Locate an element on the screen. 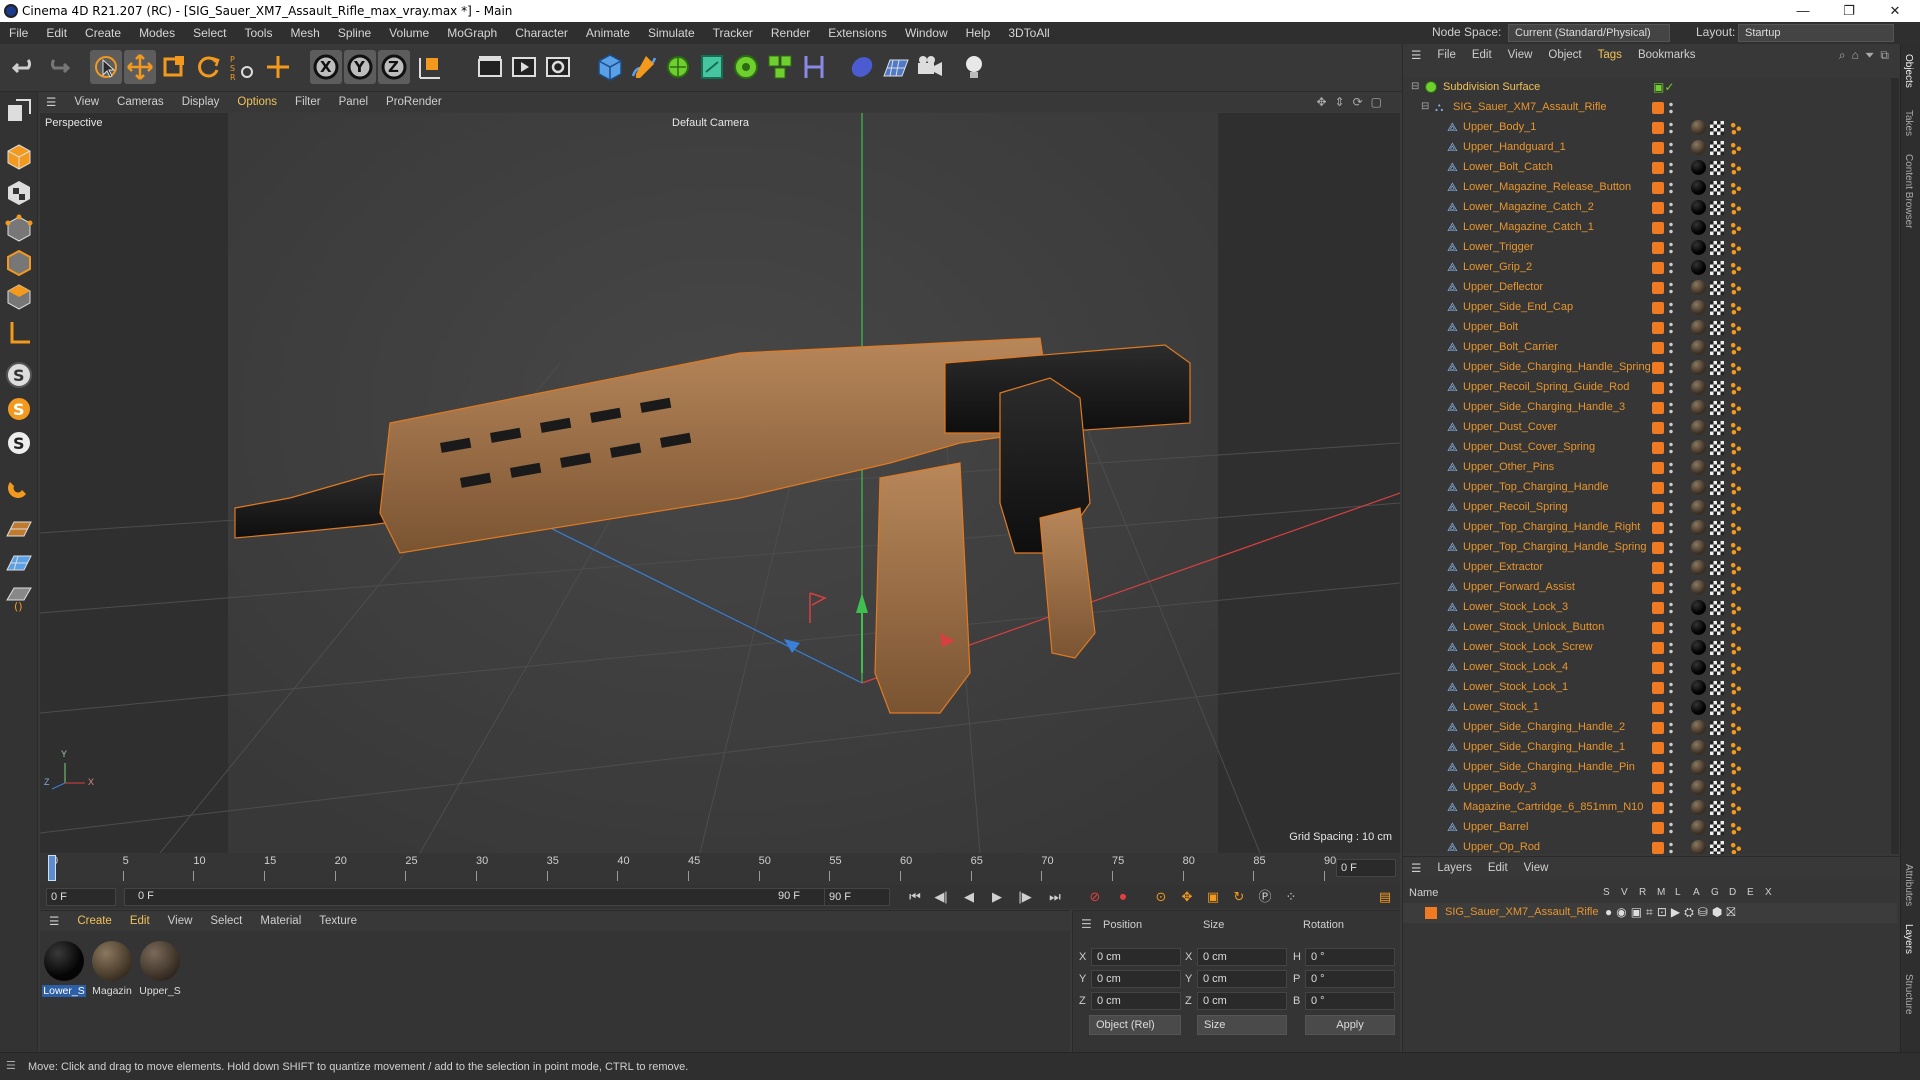 The height and width of the screenshot is (1080, 1920). object-row: ⟁ Upper_Op_Rod is located at coordinates (1643, 846).